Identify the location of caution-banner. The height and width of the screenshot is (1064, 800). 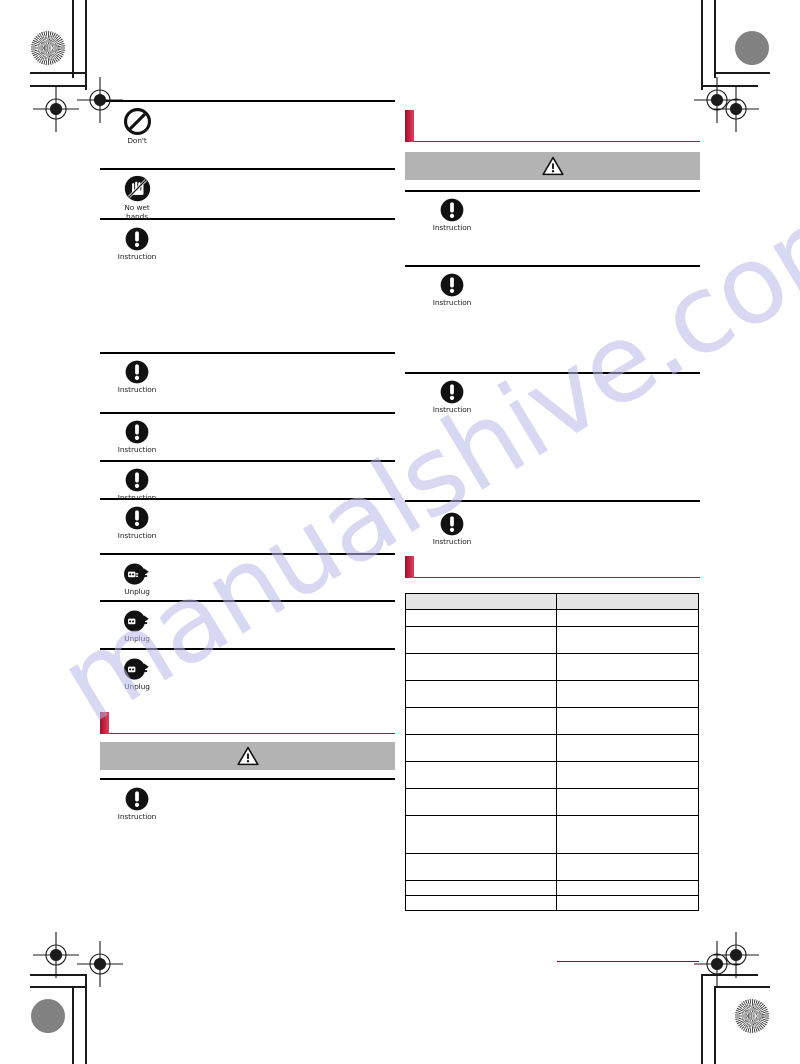
(247, 756).